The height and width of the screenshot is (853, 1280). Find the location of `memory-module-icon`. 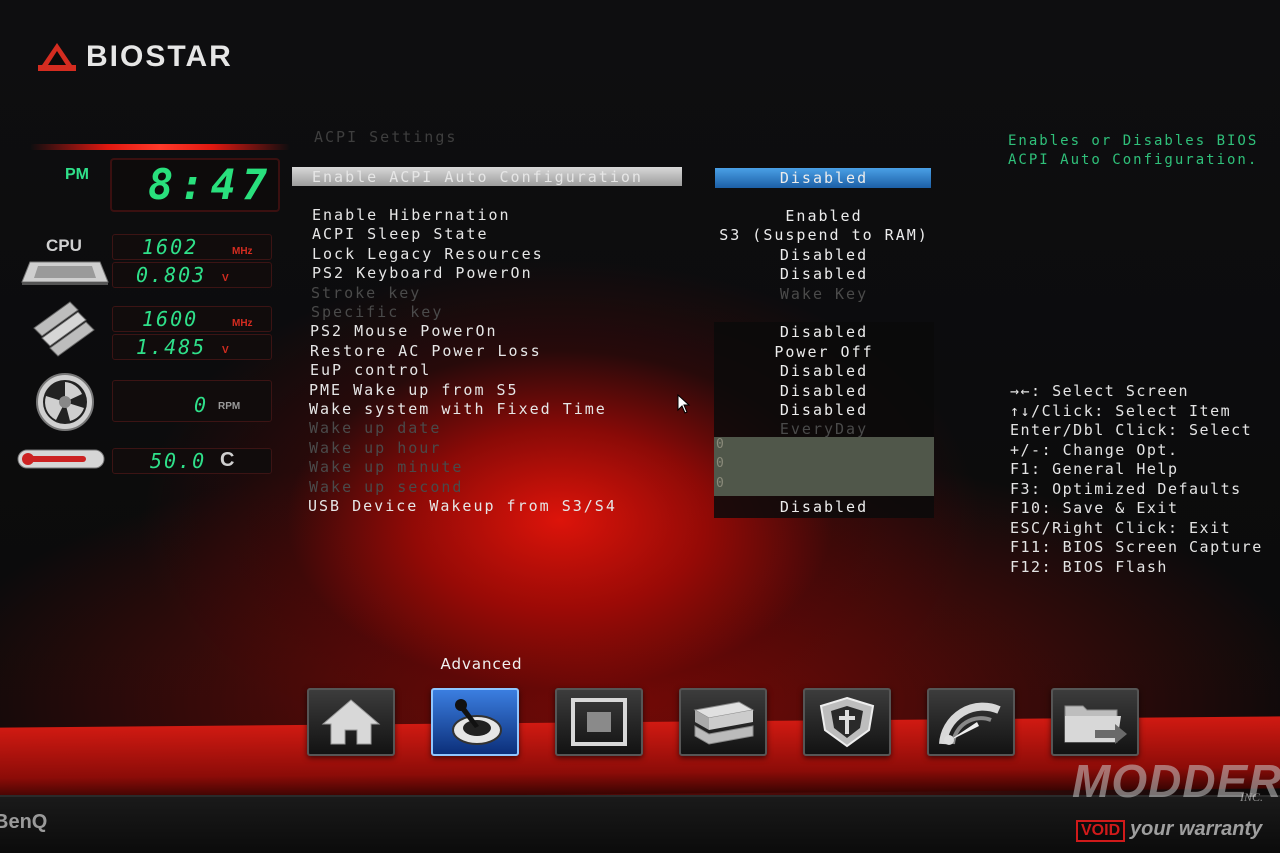

memory-module-icon is located at coordinates (64, 329).